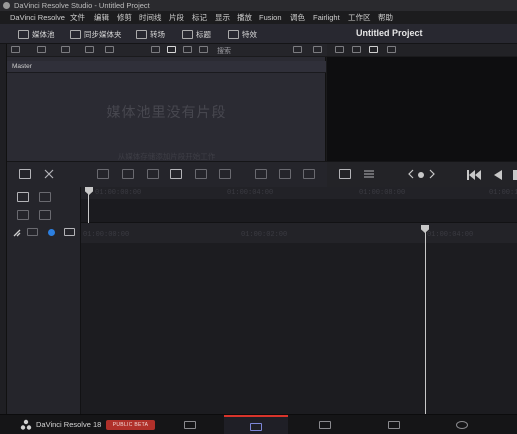  What do you see at coordinates (359, 17) in the screenshot?
I see `menu-workspace: 工作区` at bounding box center [359, 17].